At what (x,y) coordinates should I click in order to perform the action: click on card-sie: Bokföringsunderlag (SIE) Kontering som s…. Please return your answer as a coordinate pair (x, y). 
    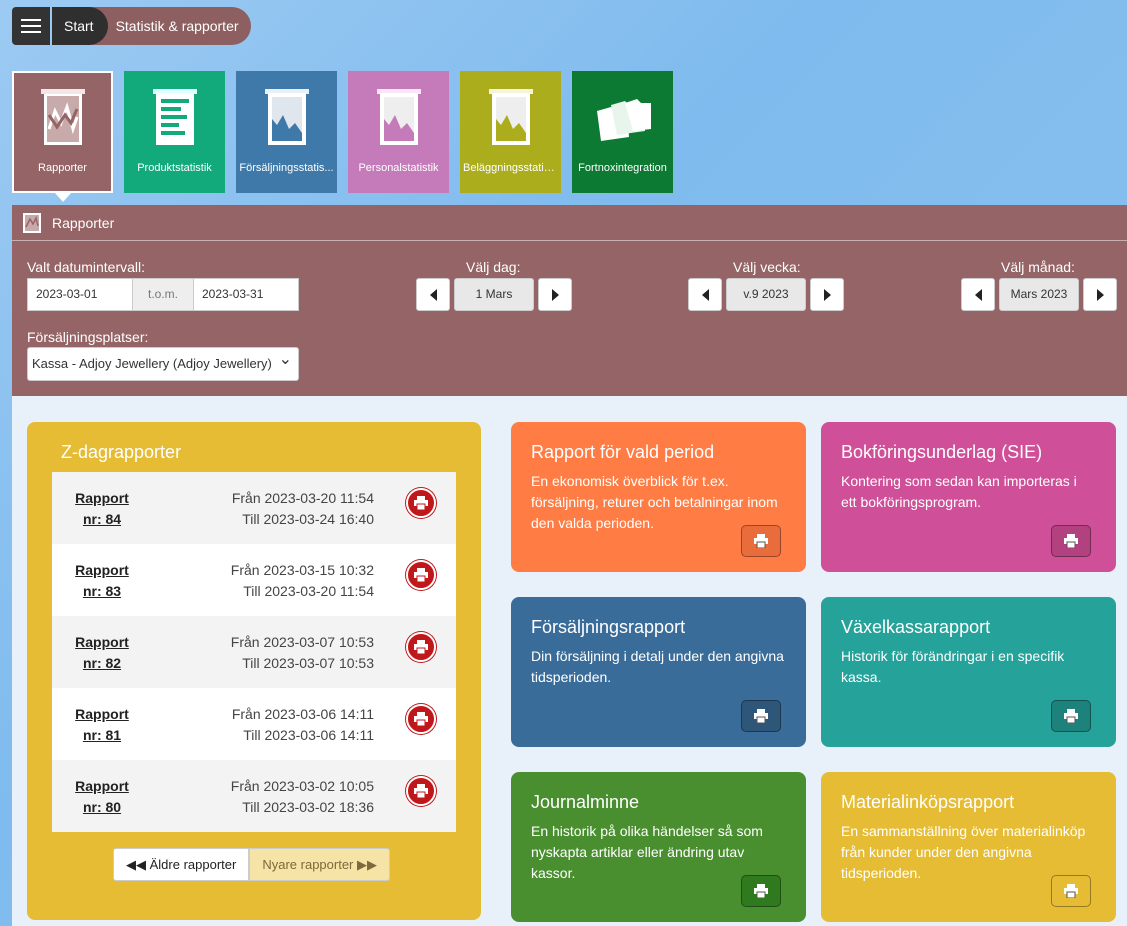
    Looking at the image, I should click on (968, 497).